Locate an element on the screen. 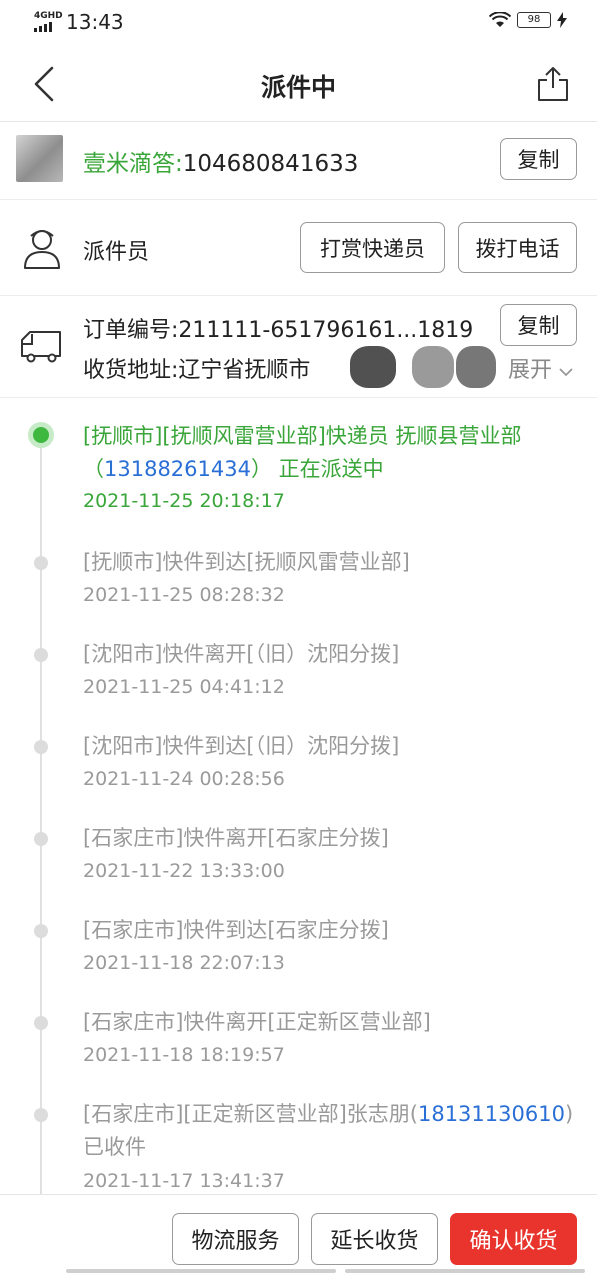  bottom-action-bar: 物流服务 延长收货 确认收货 is located at coordinates (298, 1237).